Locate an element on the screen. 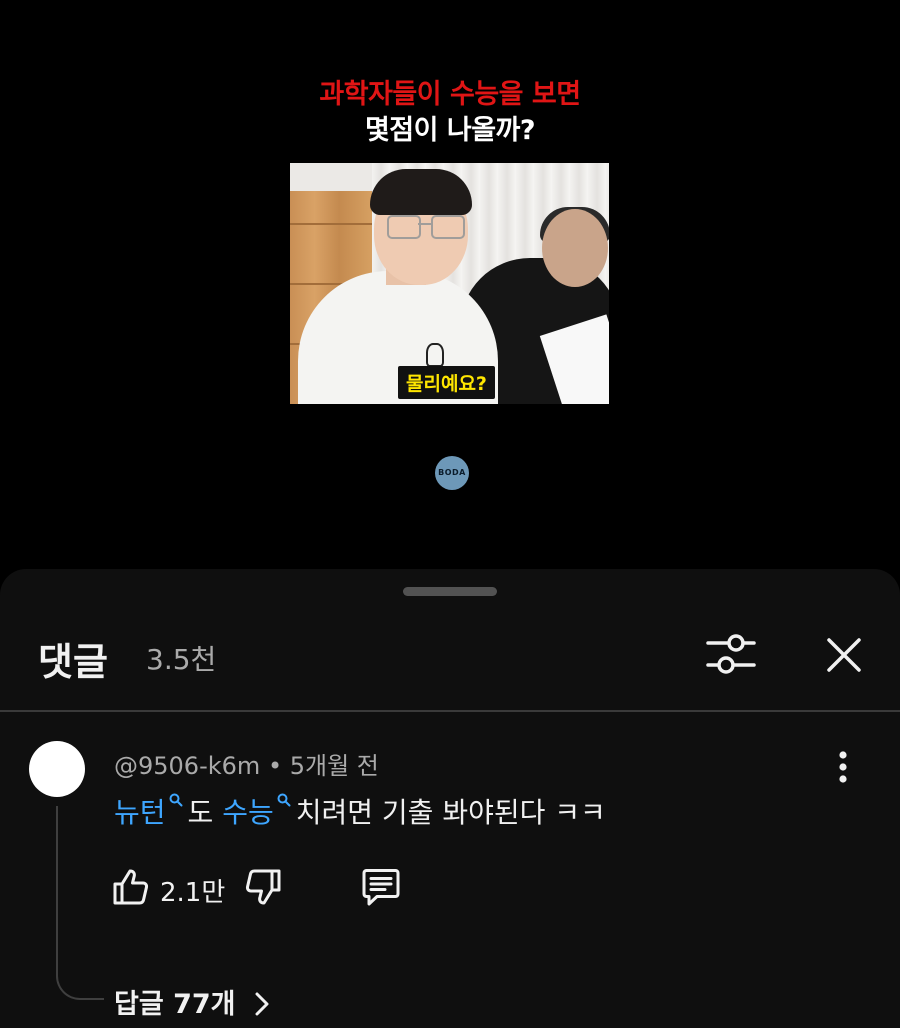 This screenshot has width=900, height=1028. header-divider is located at coordinates (450, 711).